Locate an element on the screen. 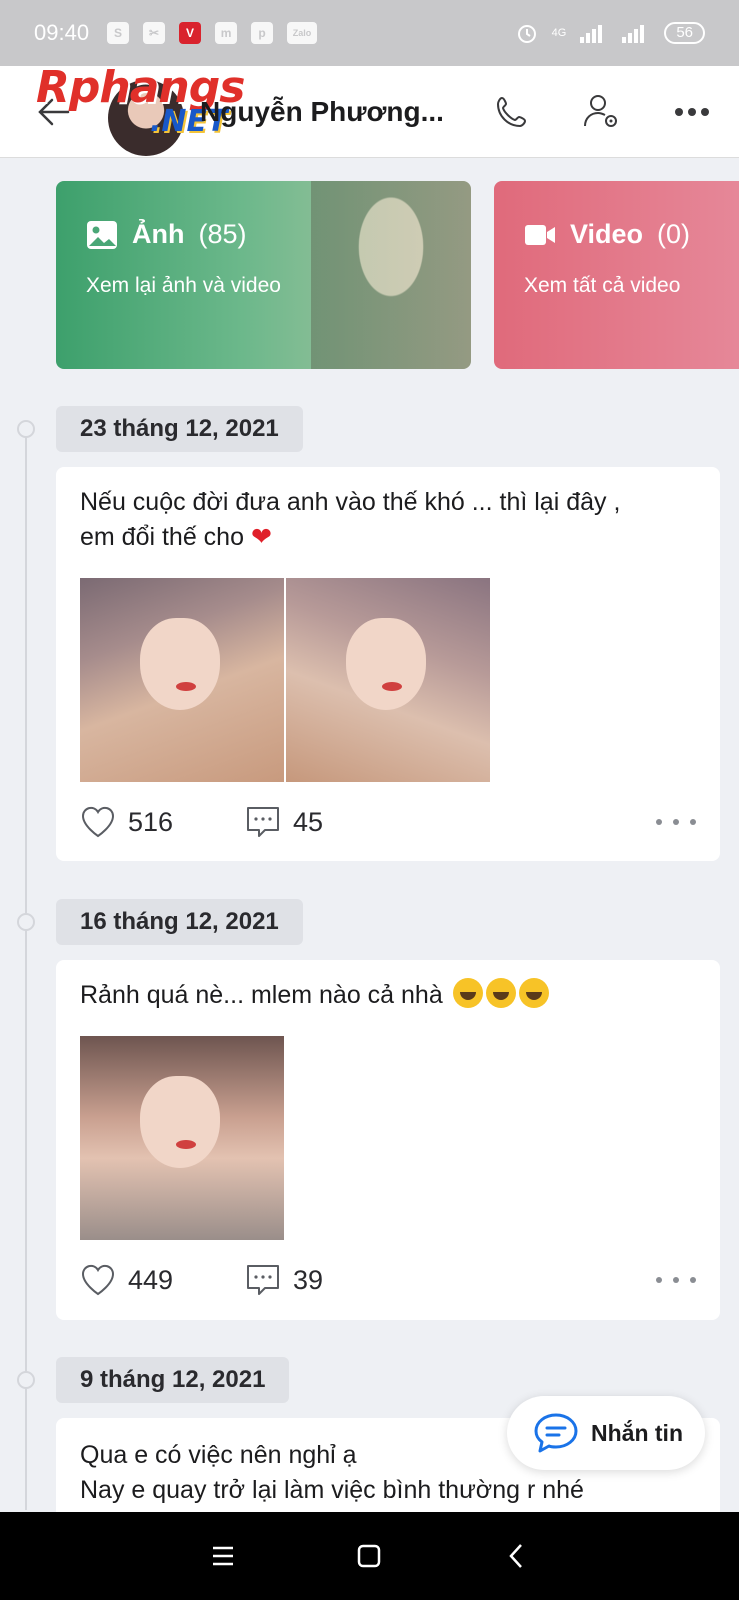 This screenshot has height=1600, width=739. v-app-icon: V is located at coordinates (190, 33).